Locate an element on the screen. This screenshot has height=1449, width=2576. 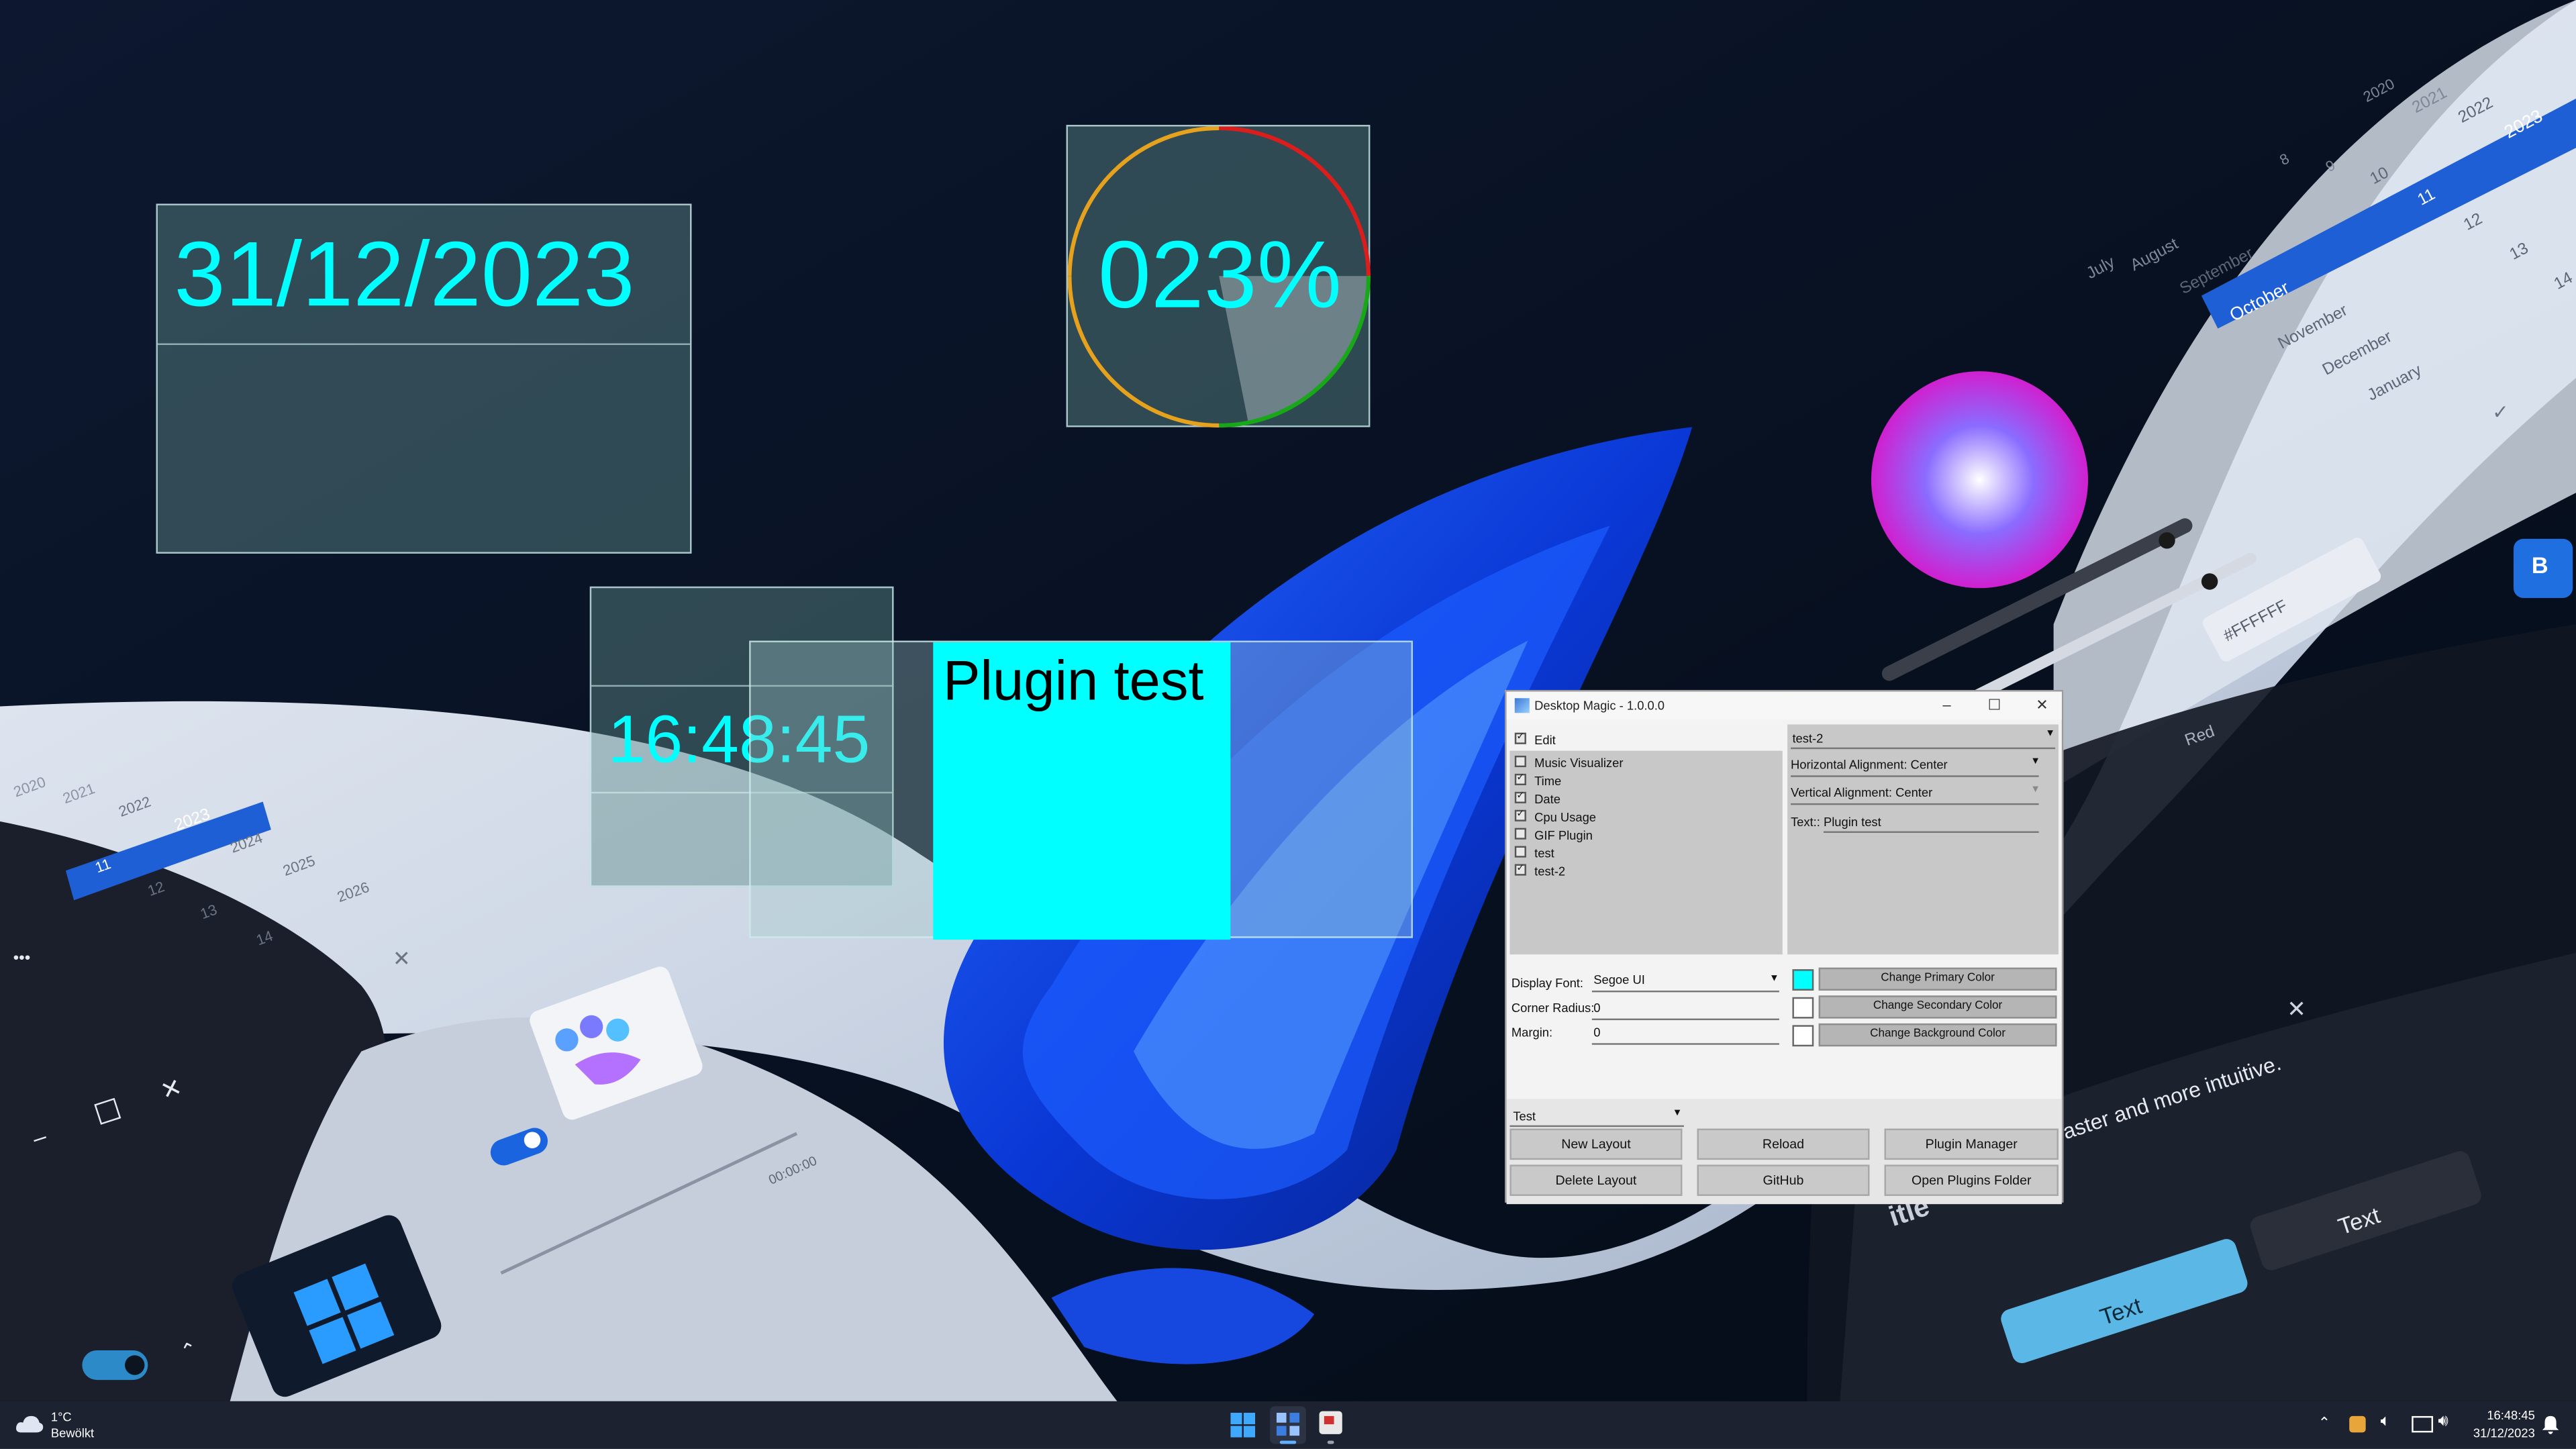
change-primary-color-button: Change Primary Color is located at coordinates (1937, 979).